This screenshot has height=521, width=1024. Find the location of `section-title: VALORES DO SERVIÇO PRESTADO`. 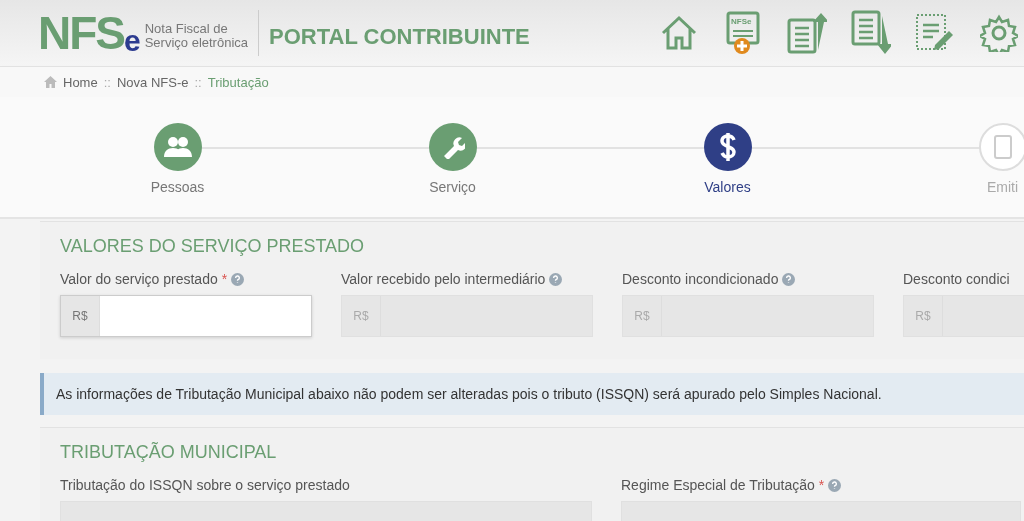

section-title: VALORES DO SERVIÇO PRESTADO is located at coordinates (213, 246).